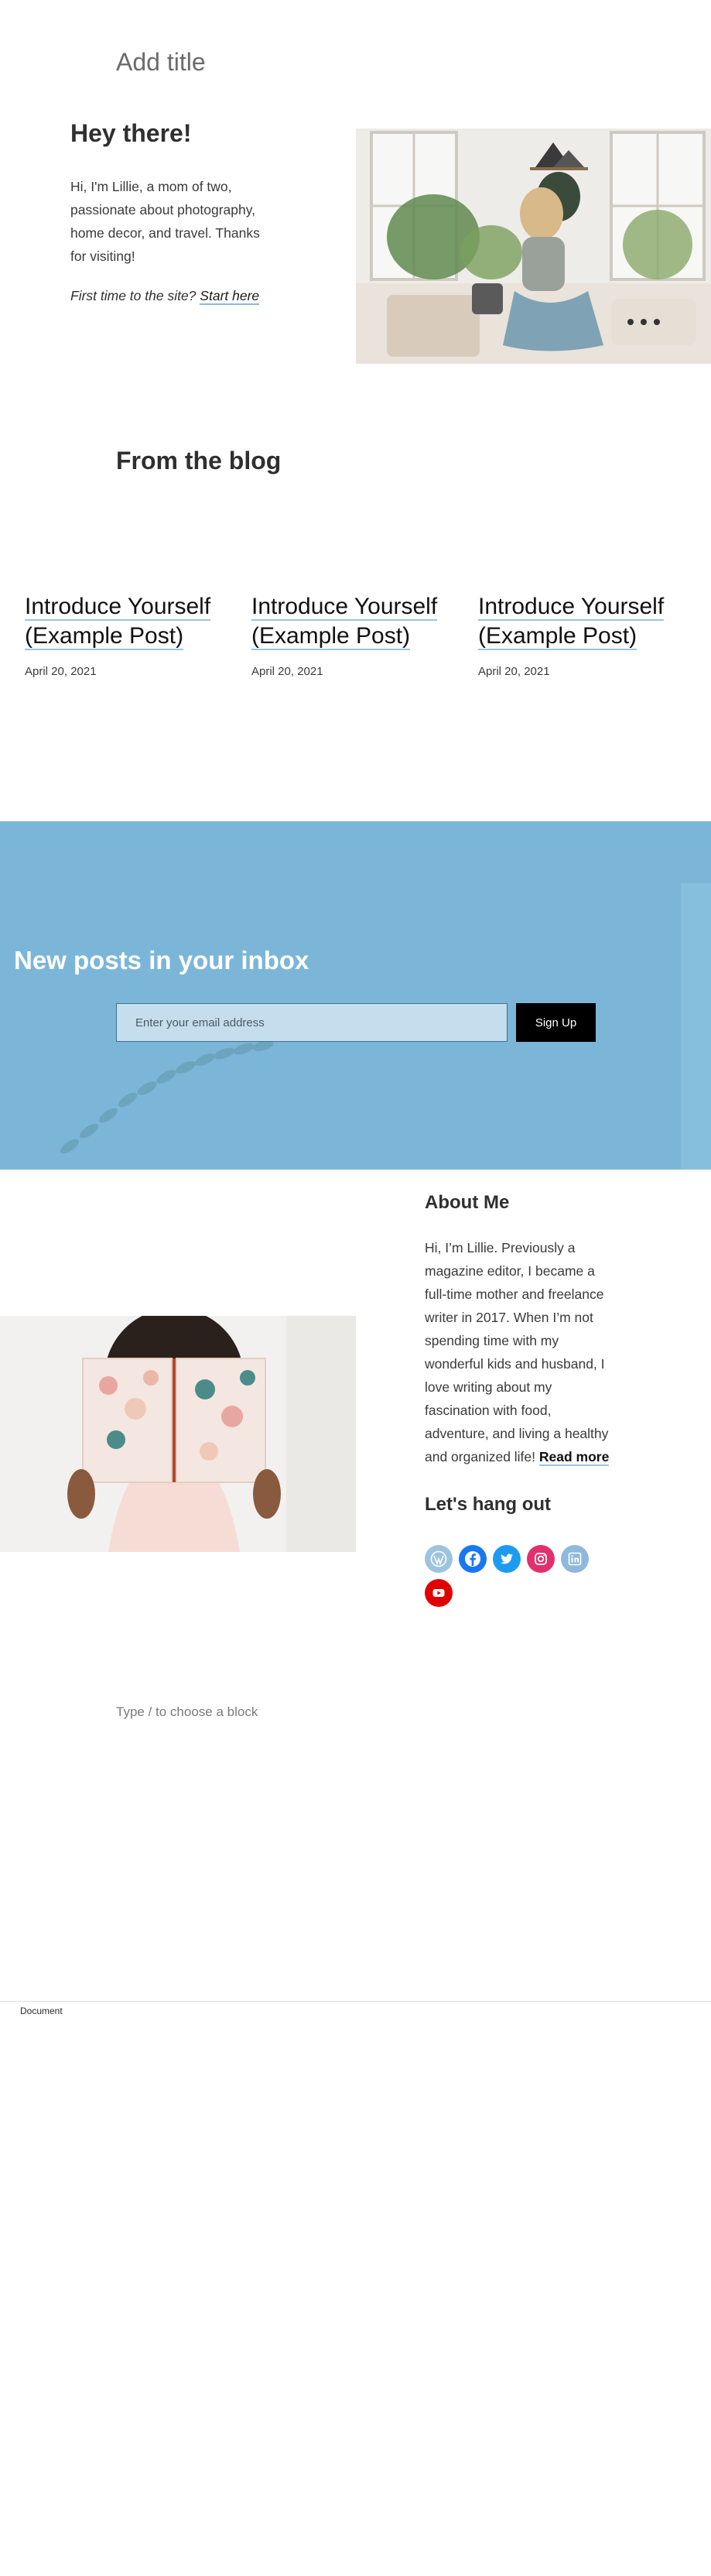 The image size is (711, 2576). Describe the element at coordinates (178, 1434) in the screenshot. I see `about-photo` at that location.